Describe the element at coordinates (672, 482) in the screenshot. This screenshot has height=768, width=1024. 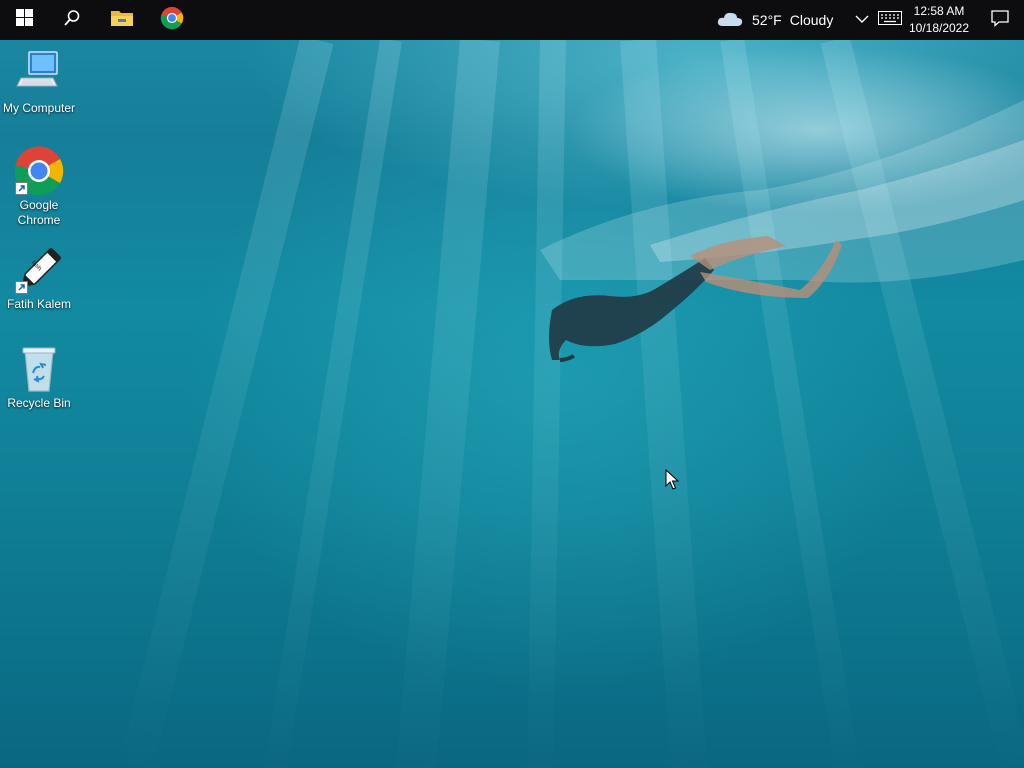
I see `mouse-cursor-icon` at that location.